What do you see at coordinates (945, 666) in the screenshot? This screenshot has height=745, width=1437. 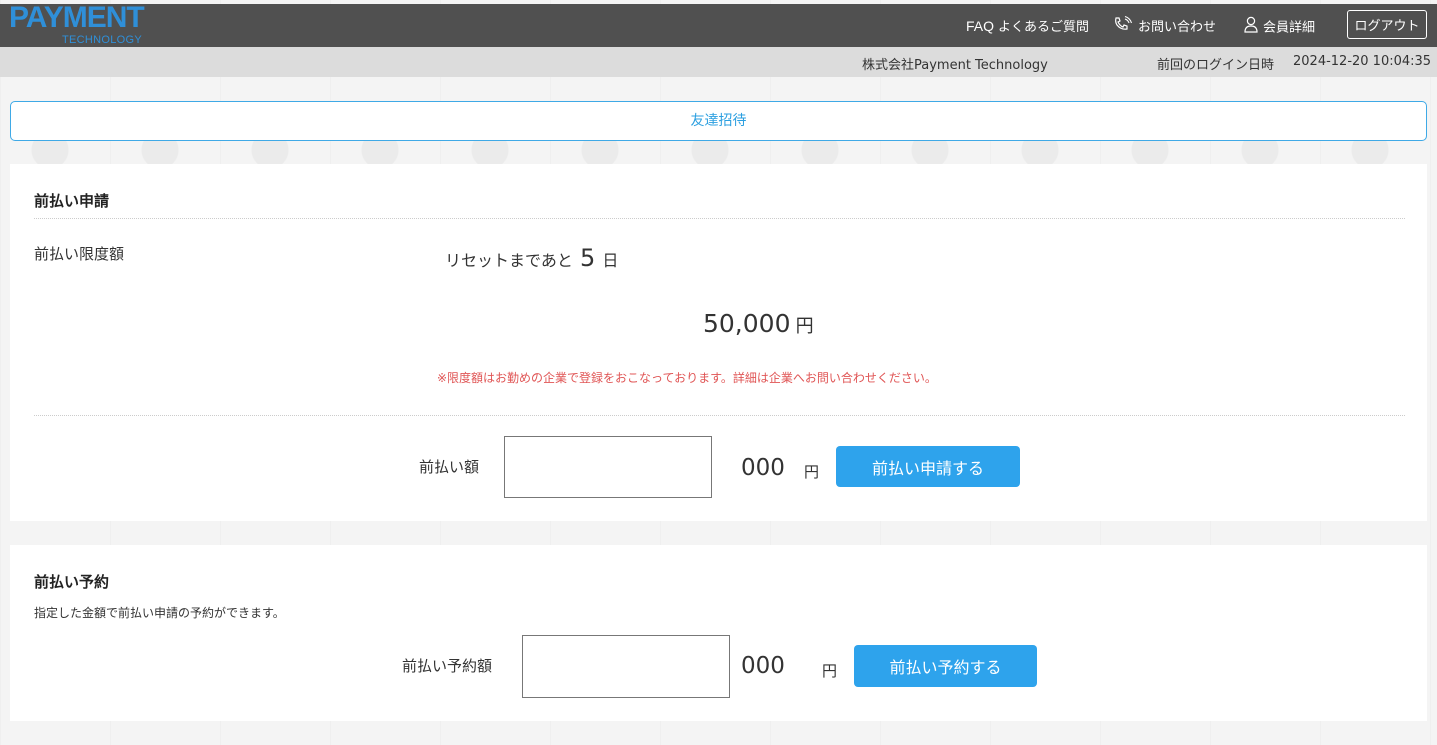 I see `prepay-reserve-button: 前払い予約する` at bounding box center [945, 666].